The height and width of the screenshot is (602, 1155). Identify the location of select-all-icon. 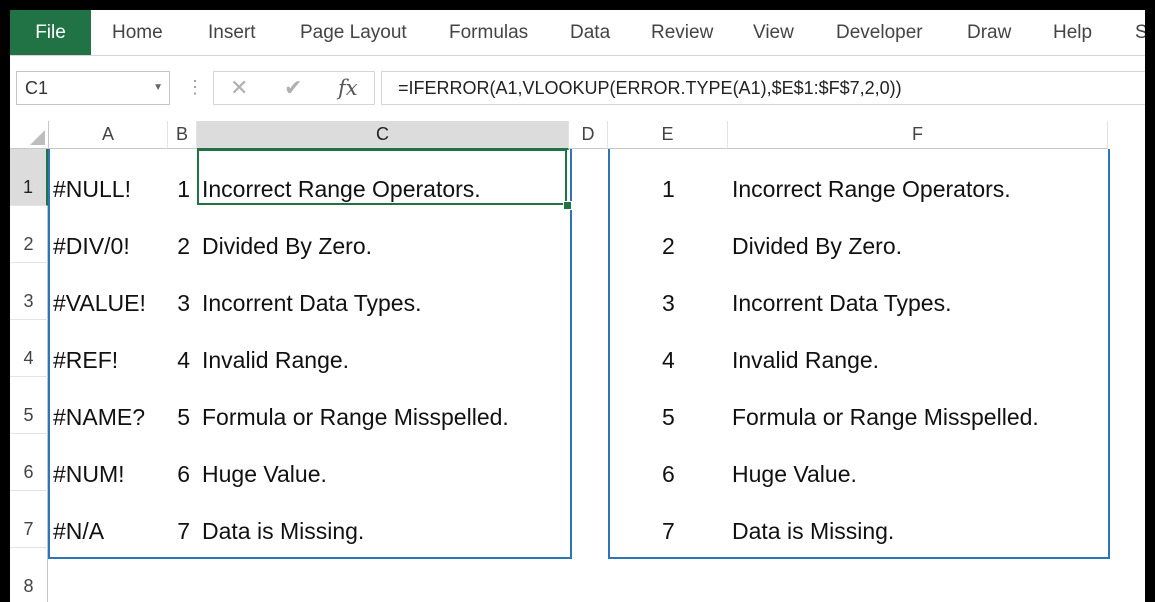
(37, 137).